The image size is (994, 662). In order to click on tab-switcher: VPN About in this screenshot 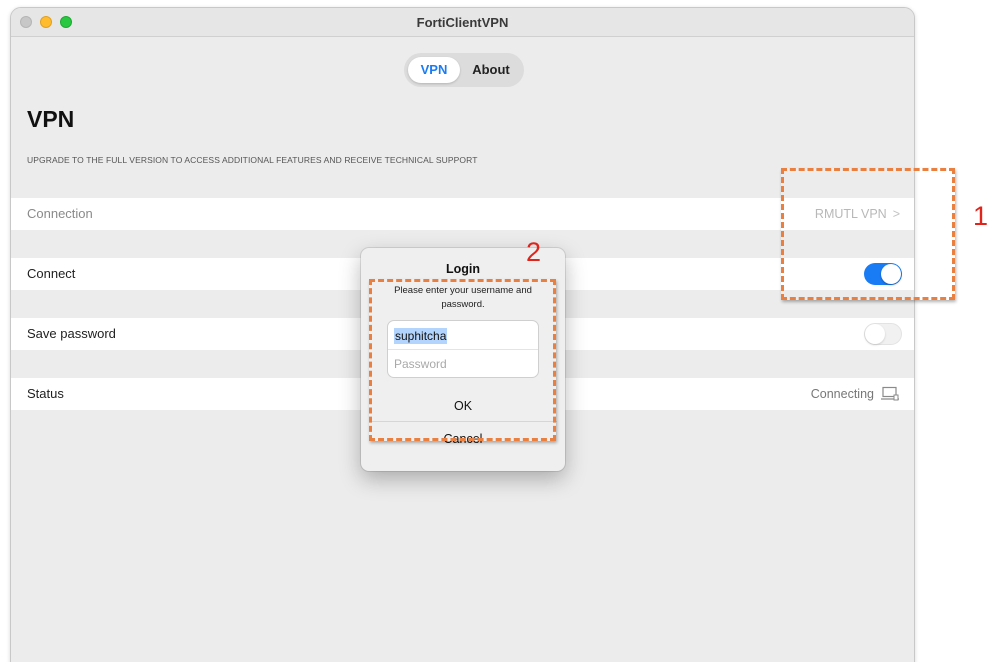, I will do `click(464, 70)`.